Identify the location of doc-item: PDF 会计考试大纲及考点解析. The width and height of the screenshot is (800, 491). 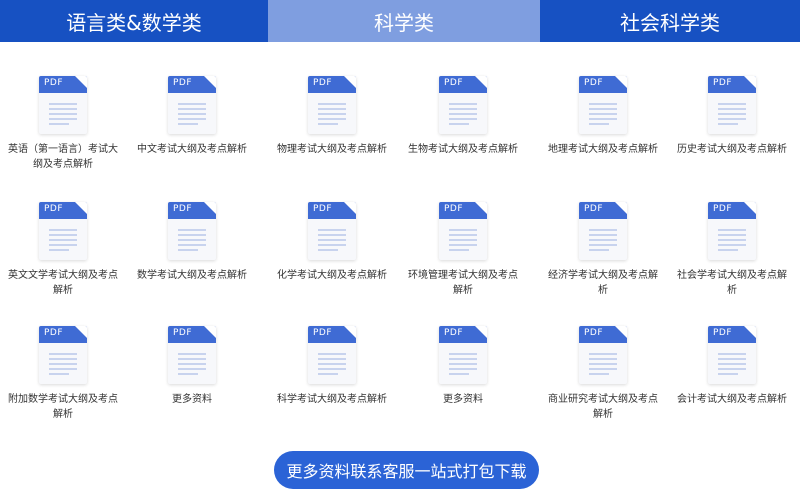
(732, 358).